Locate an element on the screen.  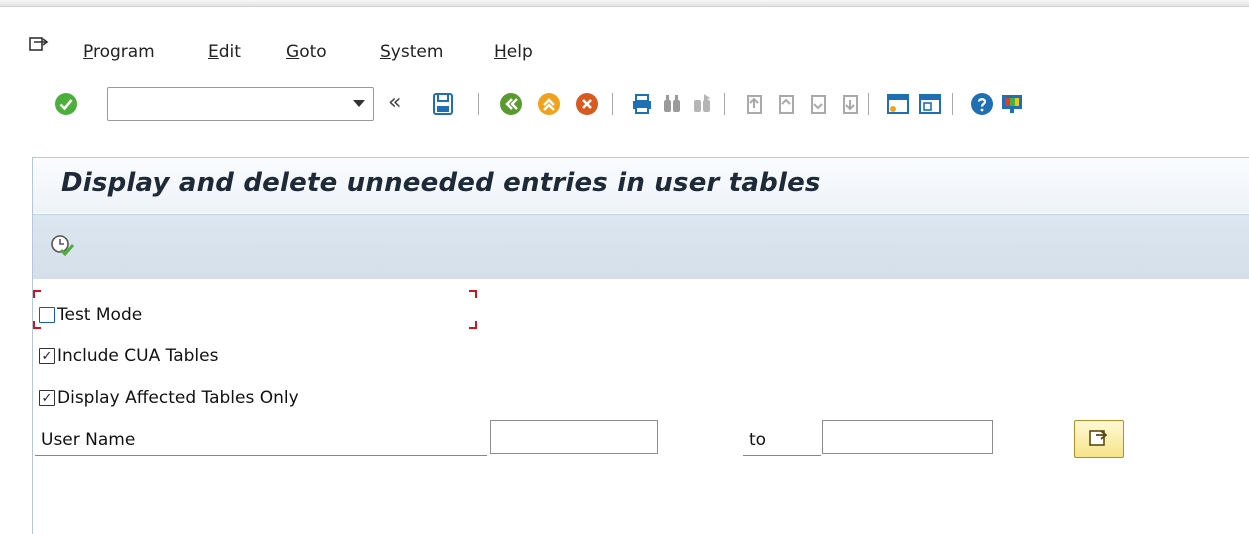
command-field is located at coordinates (240, 104).